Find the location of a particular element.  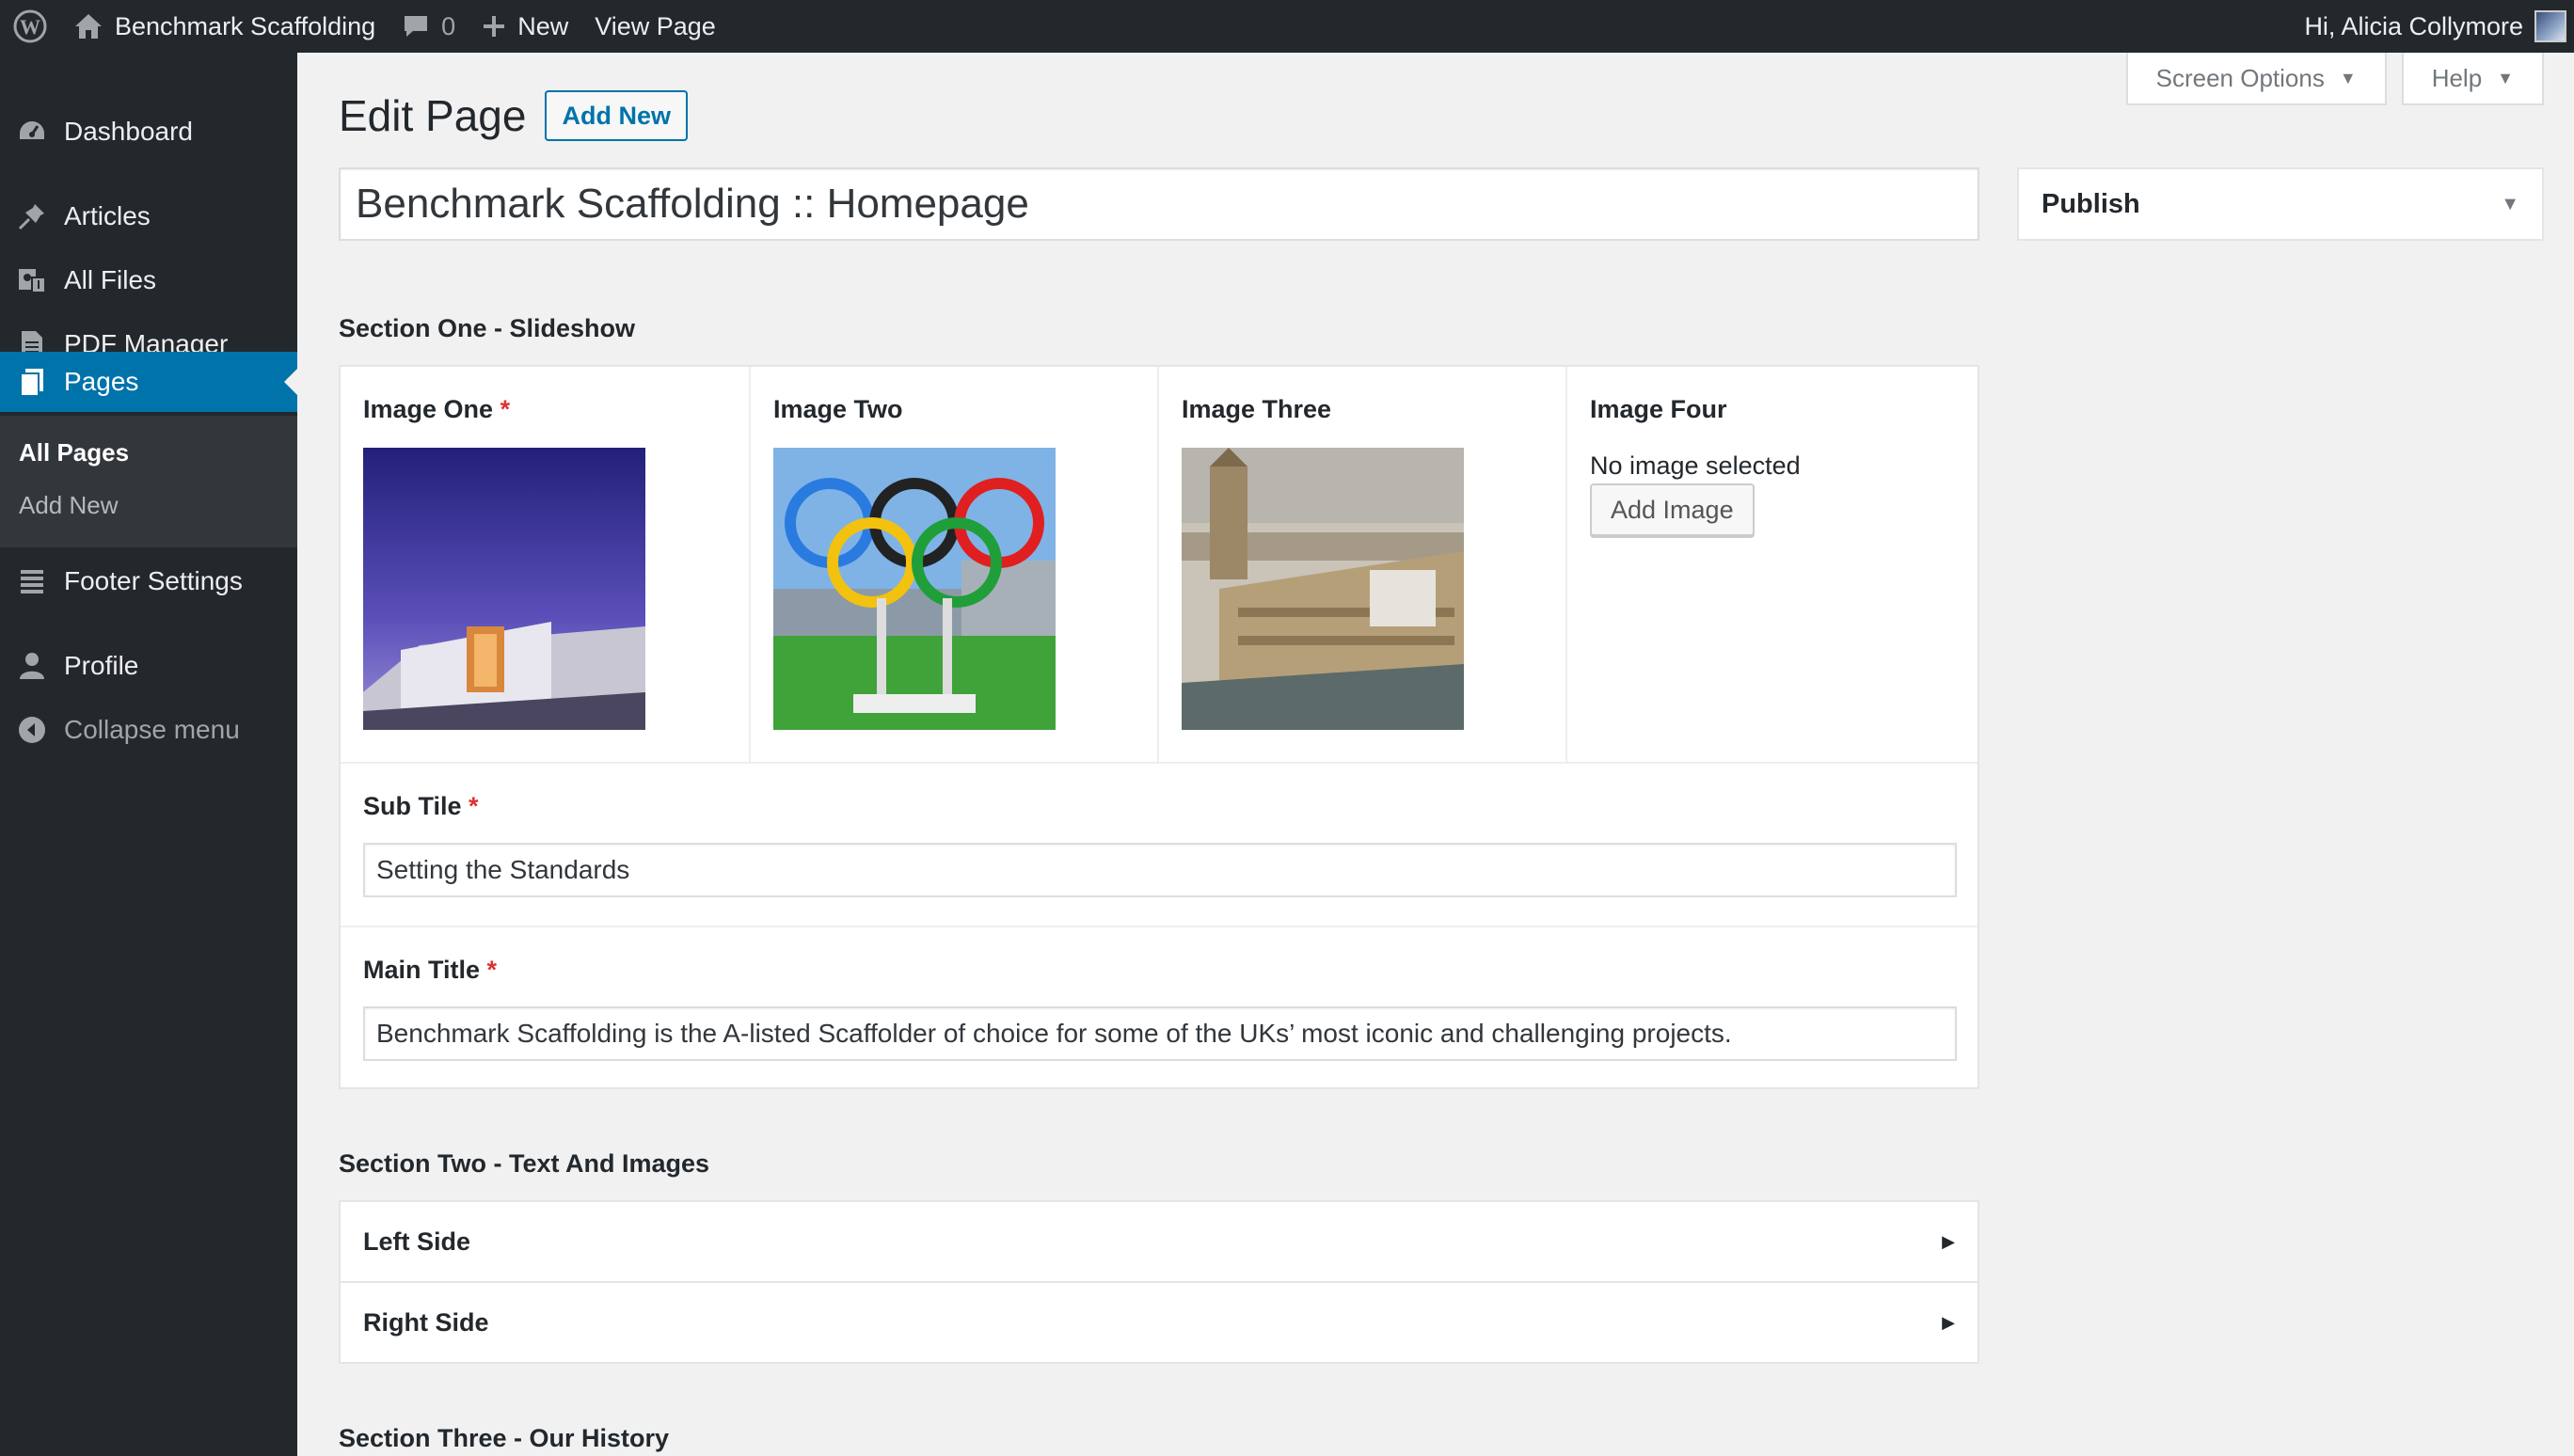

user-icon is located at coordinates (32, 666).